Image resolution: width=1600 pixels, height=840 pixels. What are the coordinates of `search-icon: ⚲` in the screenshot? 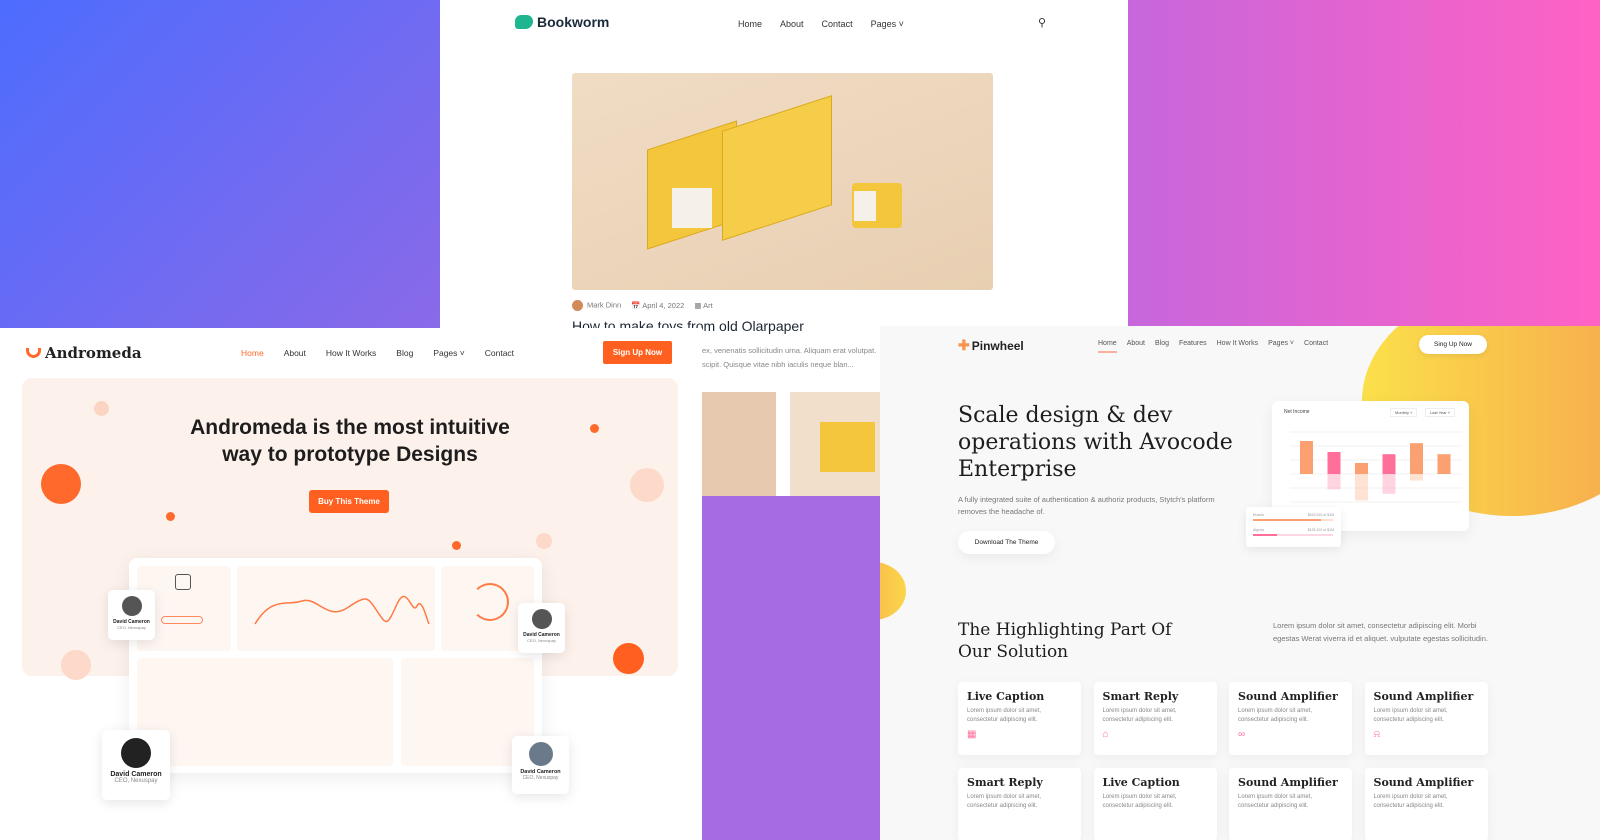 It's located at (1042, 22).